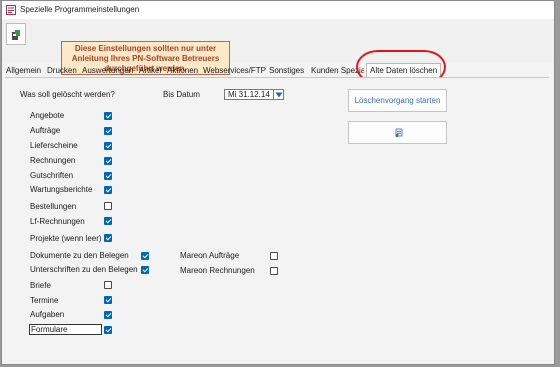  I want to click on label-dokumente: Dokumente zu den Belegen, so click(79, 255).